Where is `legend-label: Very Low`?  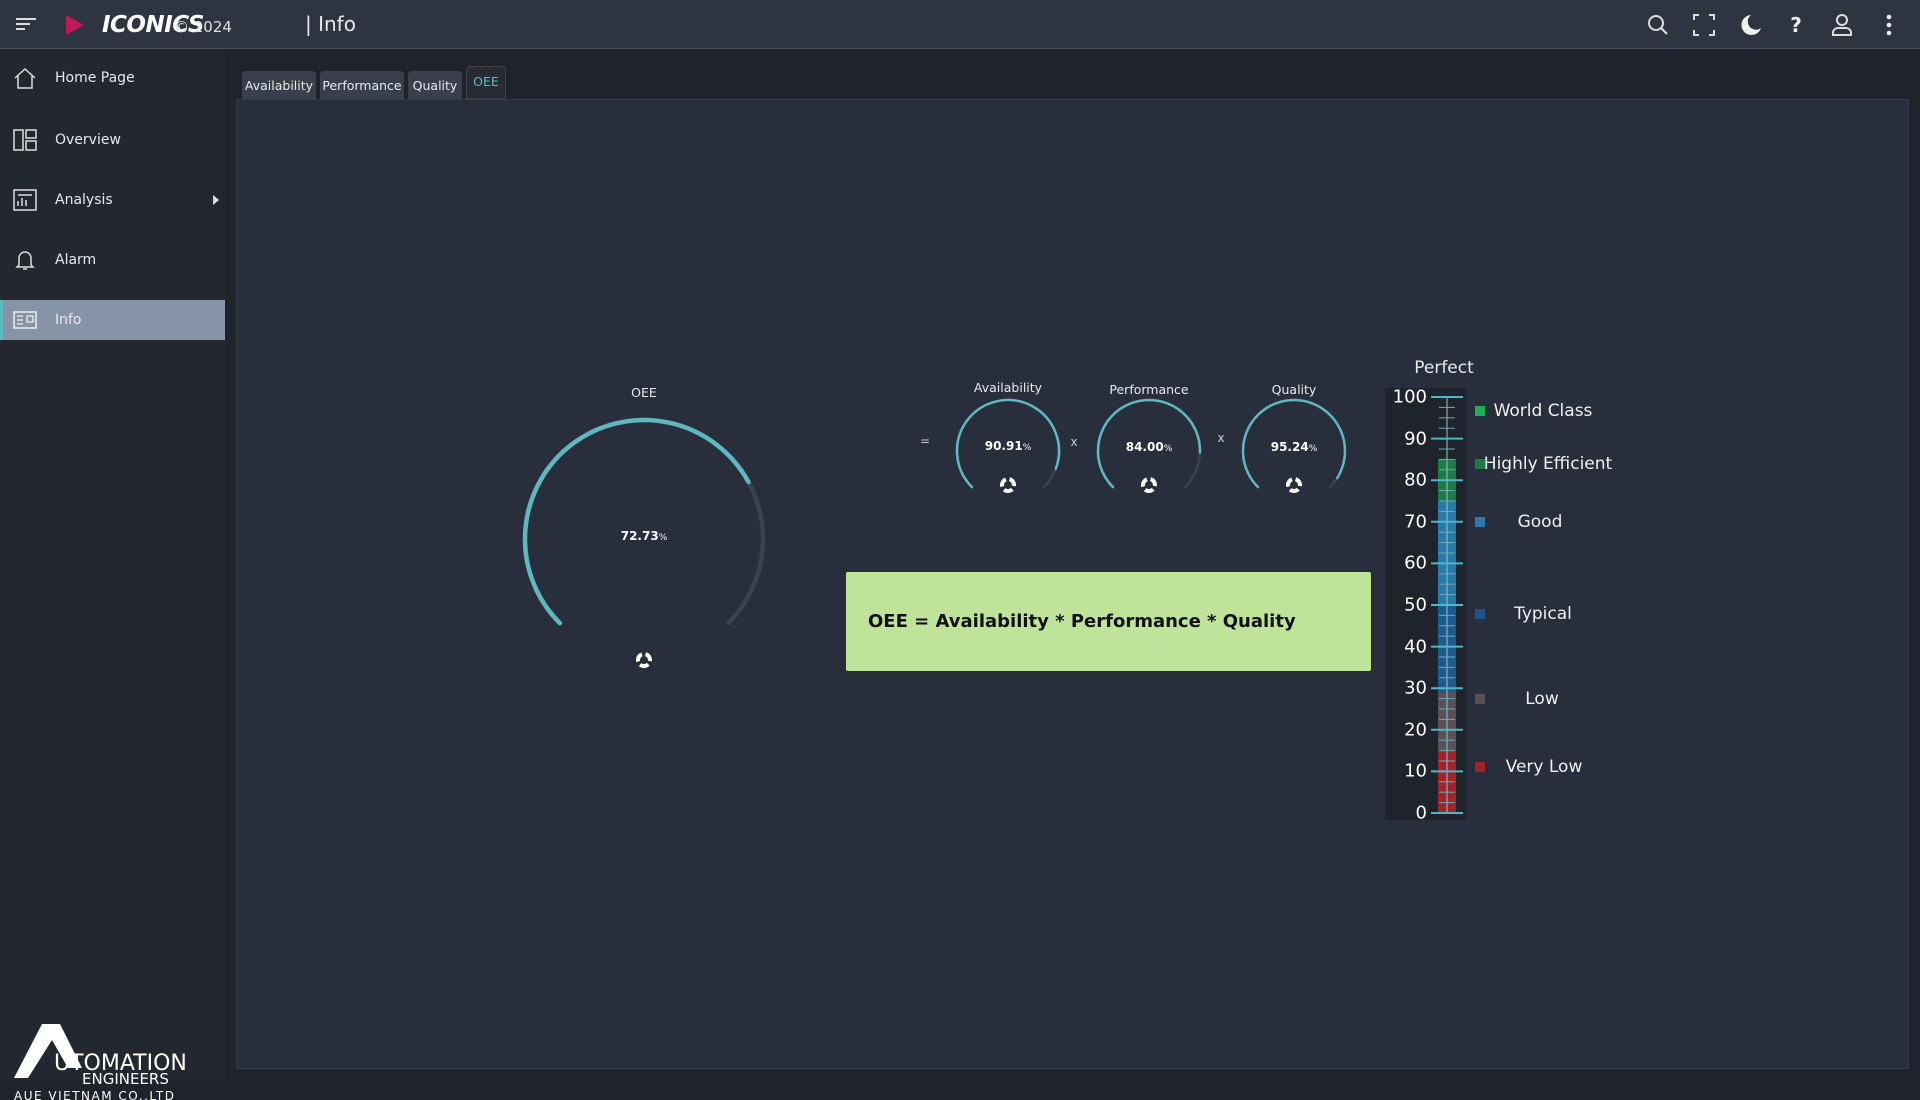 legend-label: Very Low is located at coordinates (1544, 767).